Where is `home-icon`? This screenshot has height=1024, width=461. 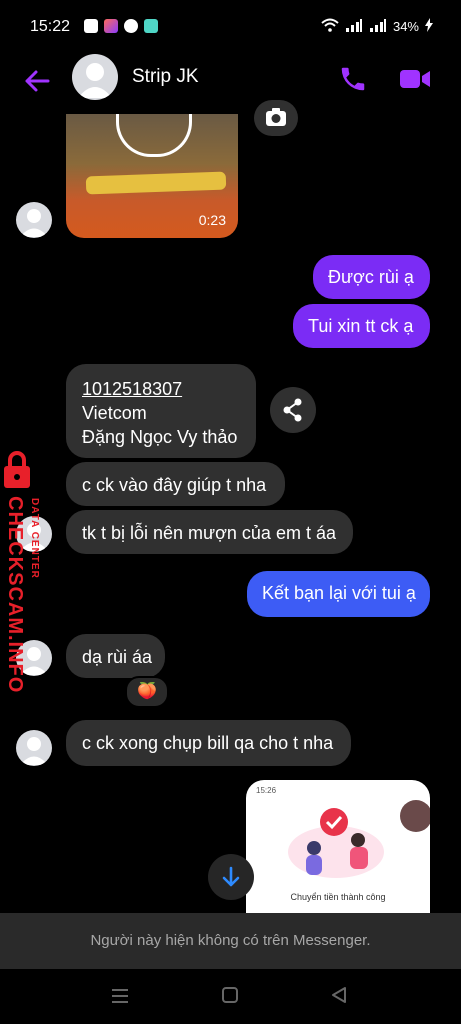 home-icon is located at coordinates (230, 995).